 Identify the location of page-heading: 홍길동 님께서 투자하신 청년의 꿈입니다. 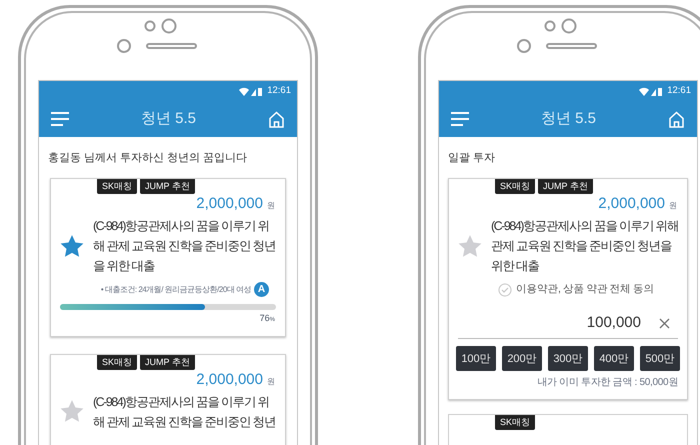
(148, 158).